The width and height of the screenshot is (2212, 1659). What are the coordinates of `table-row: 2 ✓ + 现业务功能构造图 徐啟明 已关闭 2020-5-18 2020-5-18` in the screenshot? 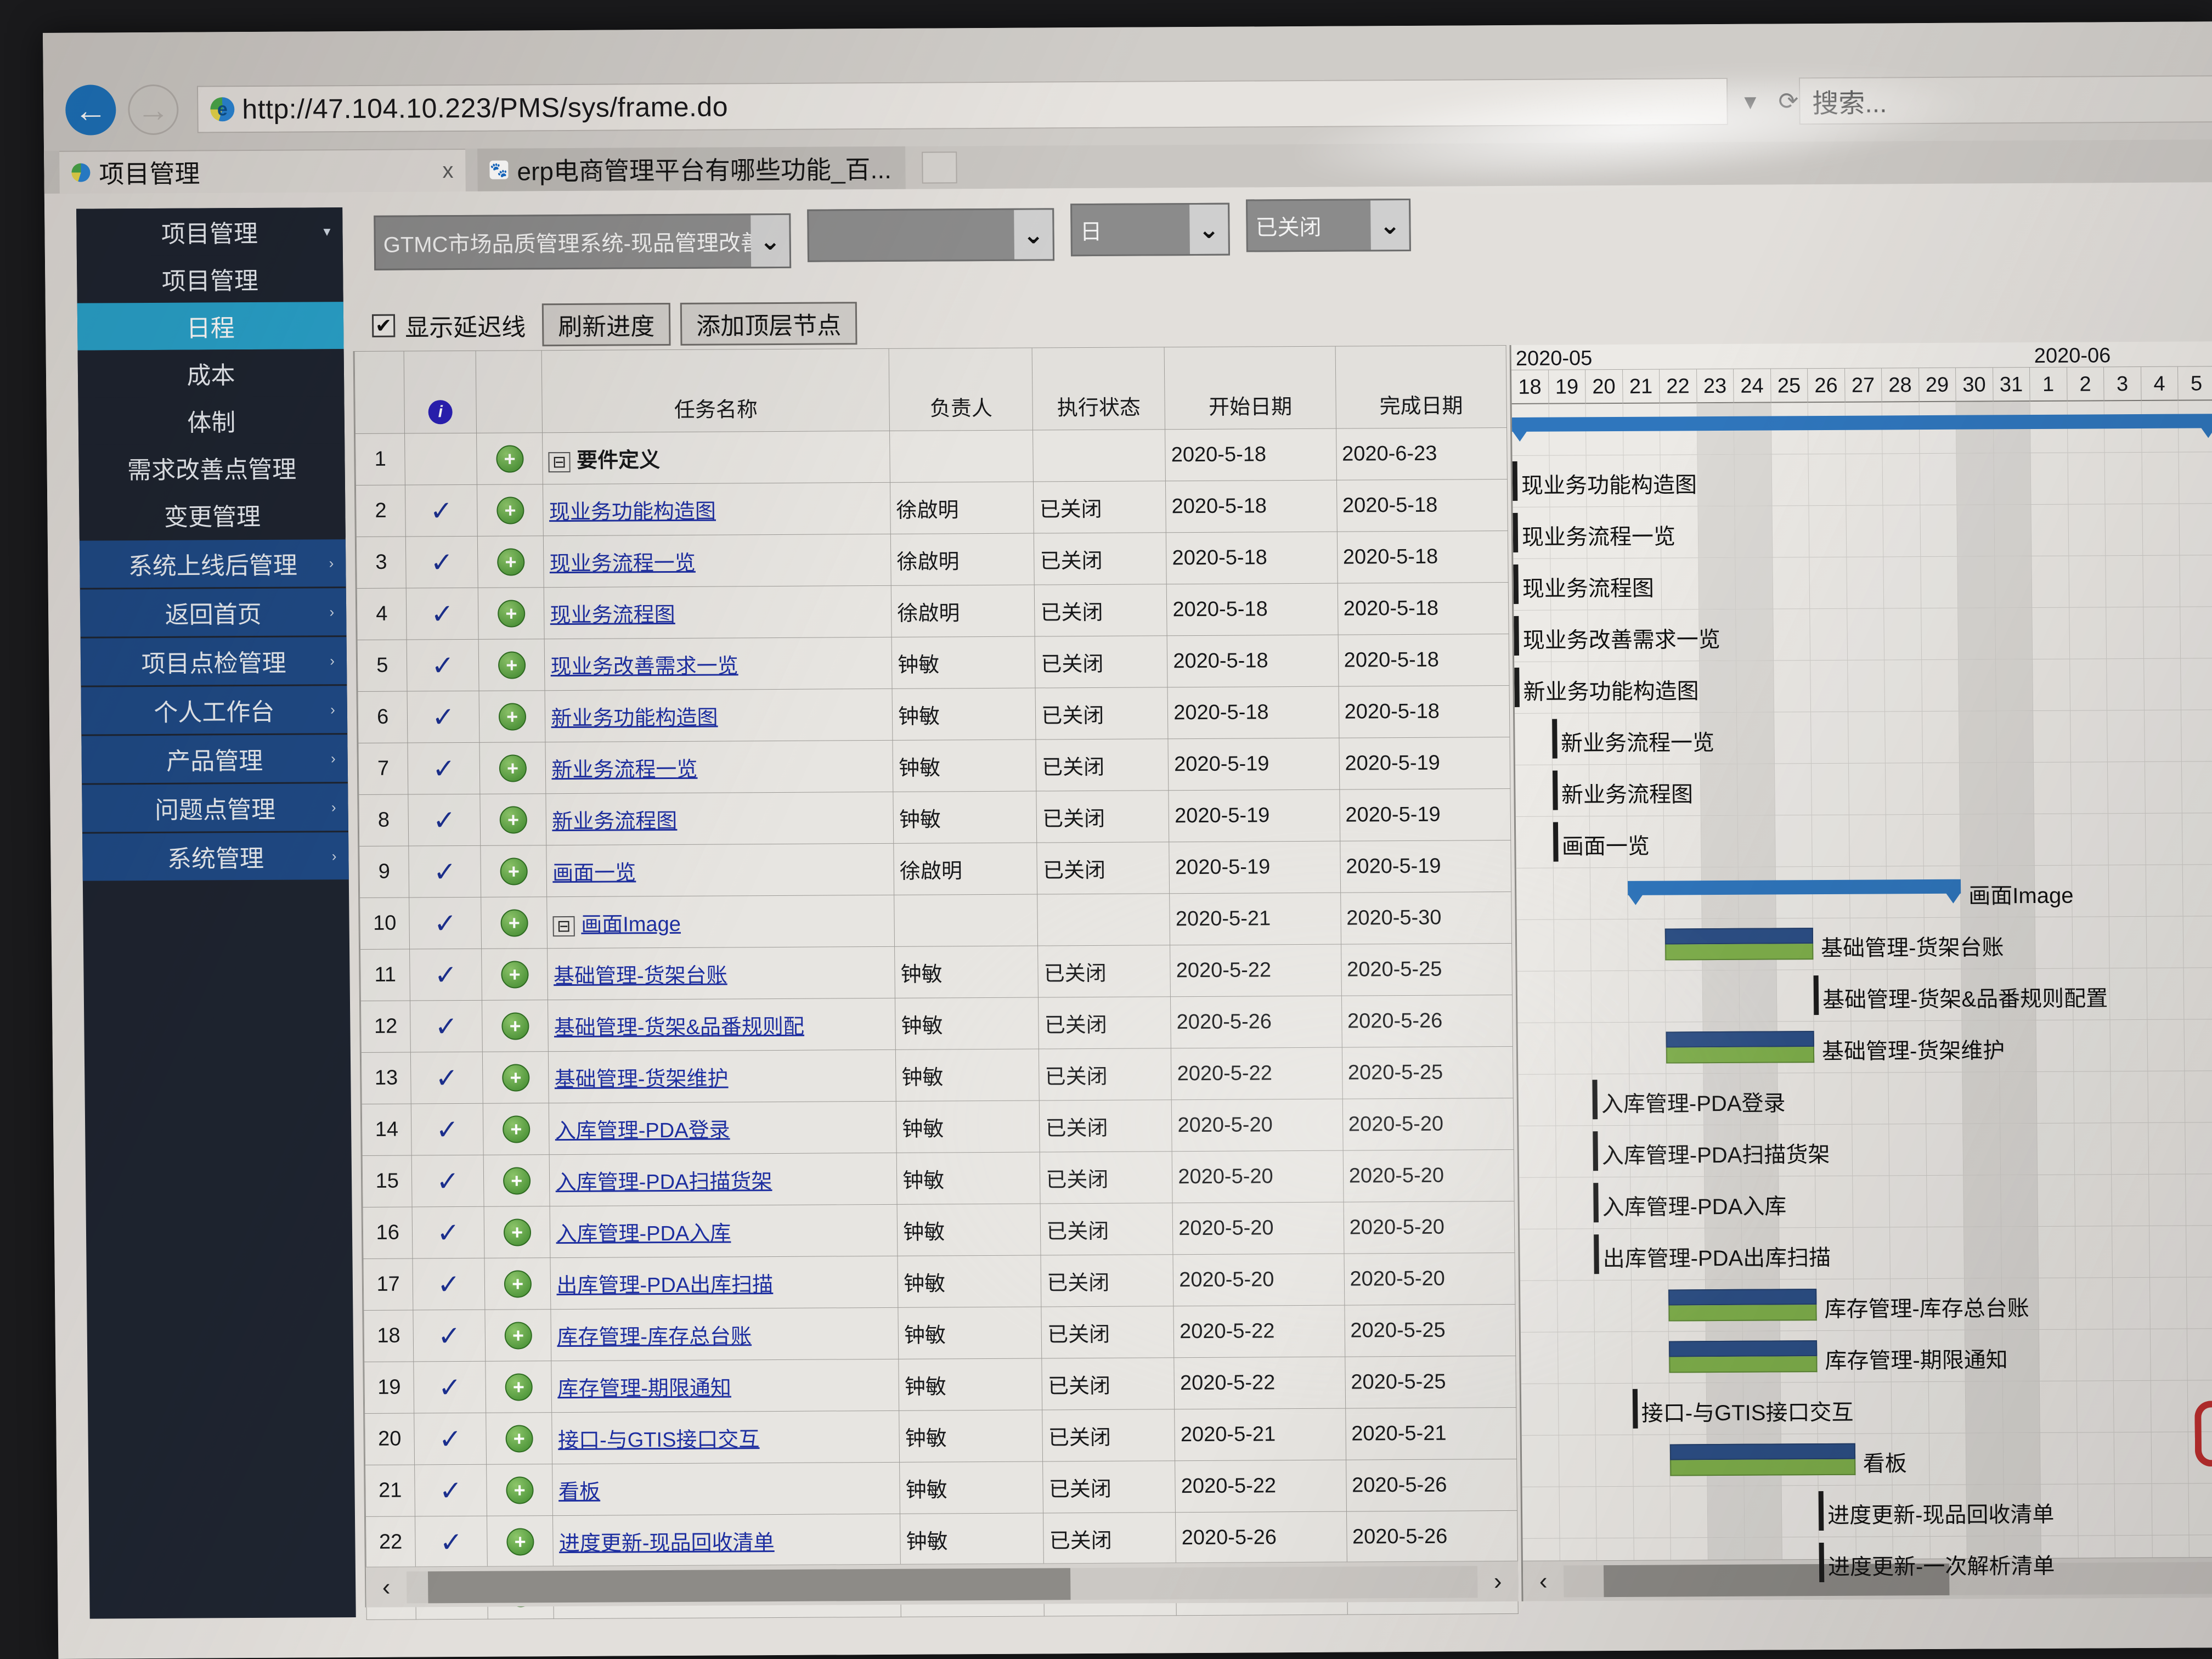 It's located at (932, 508).